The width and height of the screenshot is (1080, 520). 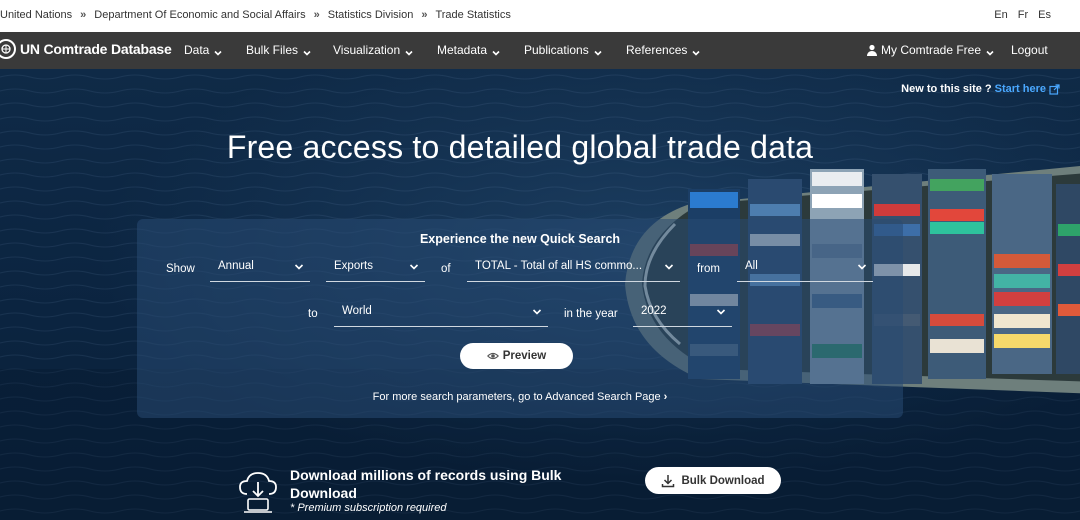 I want to click on bulk-download-button: Bulk Download, so click(x=713, y=480).